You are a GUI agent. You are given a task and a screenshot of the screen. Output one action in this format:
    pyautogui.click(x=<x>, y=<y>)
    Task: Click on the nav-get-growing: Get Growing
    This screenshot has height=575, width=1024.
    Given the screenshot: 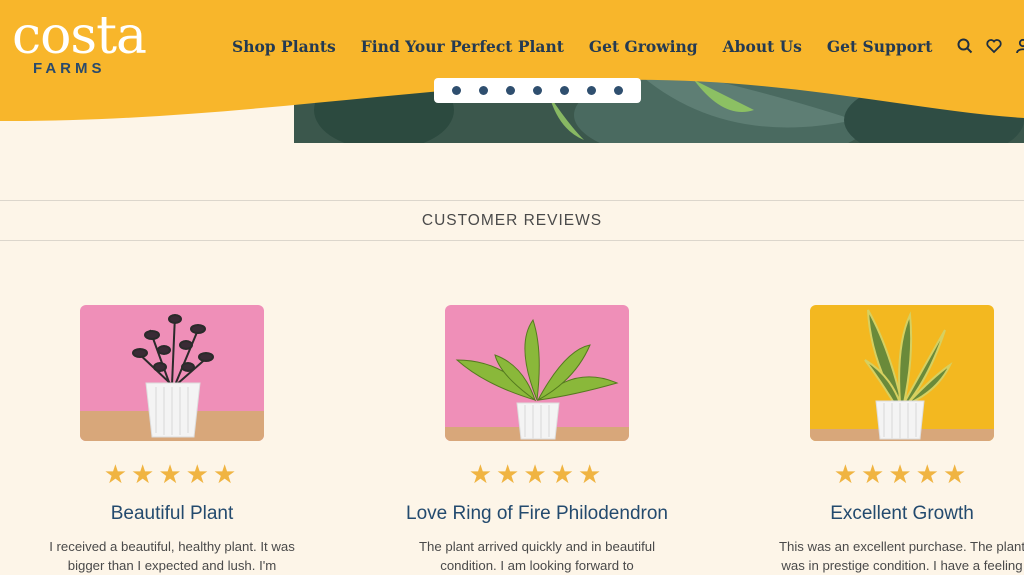 What is the action you would take?
    pyautogui.click(x=643, y=46)
    